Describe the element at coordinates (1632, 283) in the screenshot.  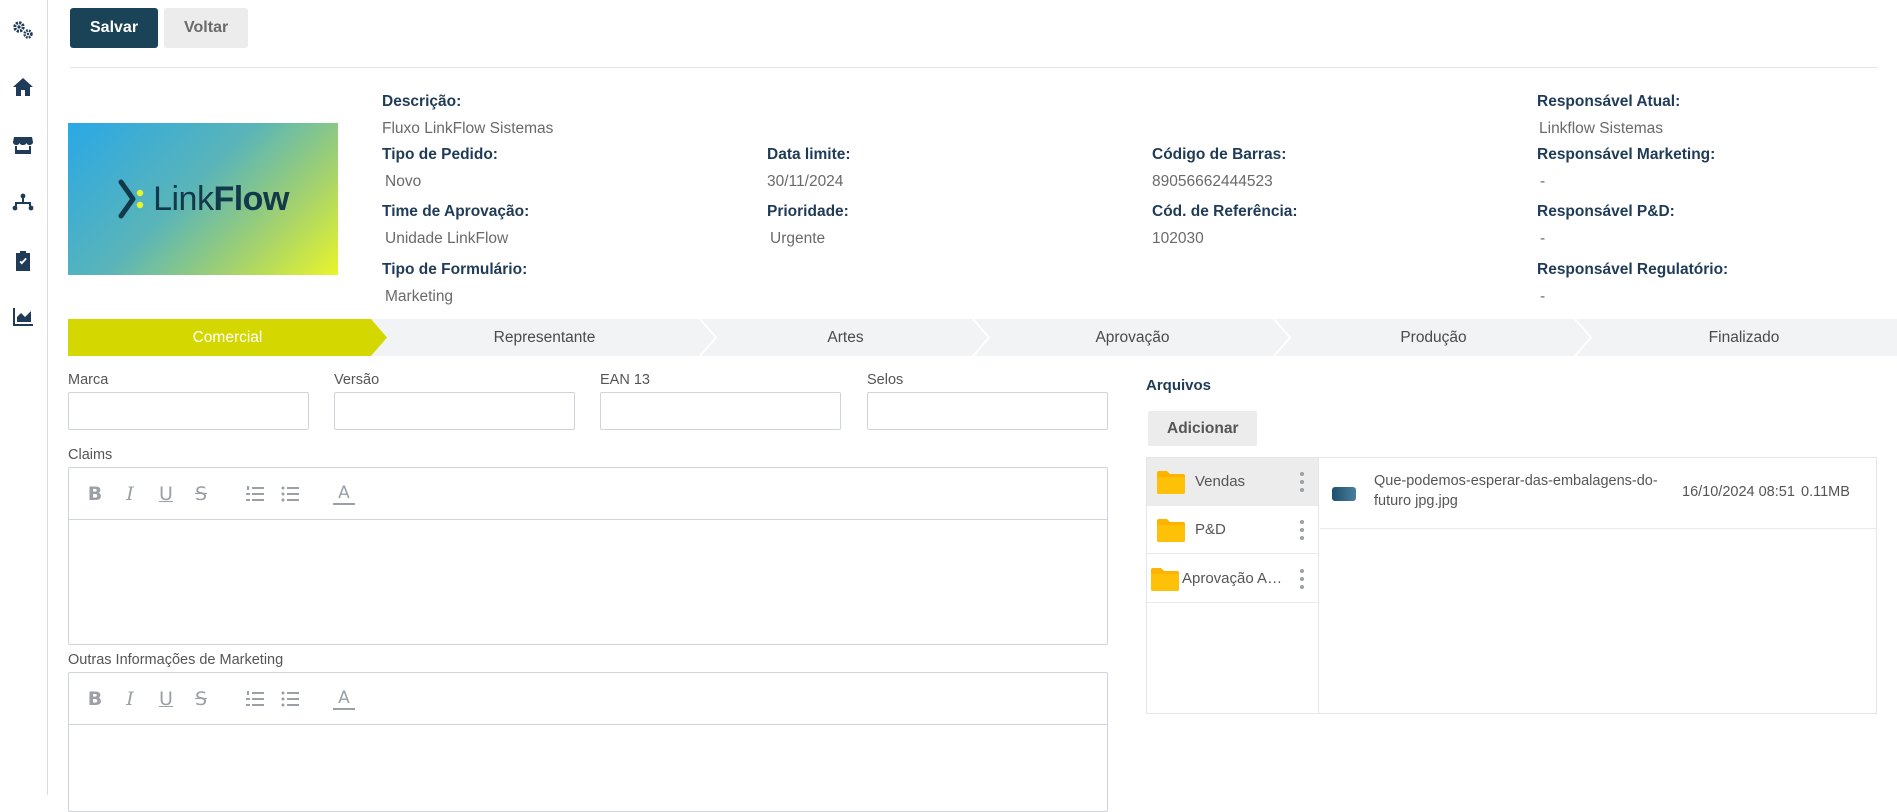
I see `info-resp-regulatorio: Responsável Regulatório: -` at that location.